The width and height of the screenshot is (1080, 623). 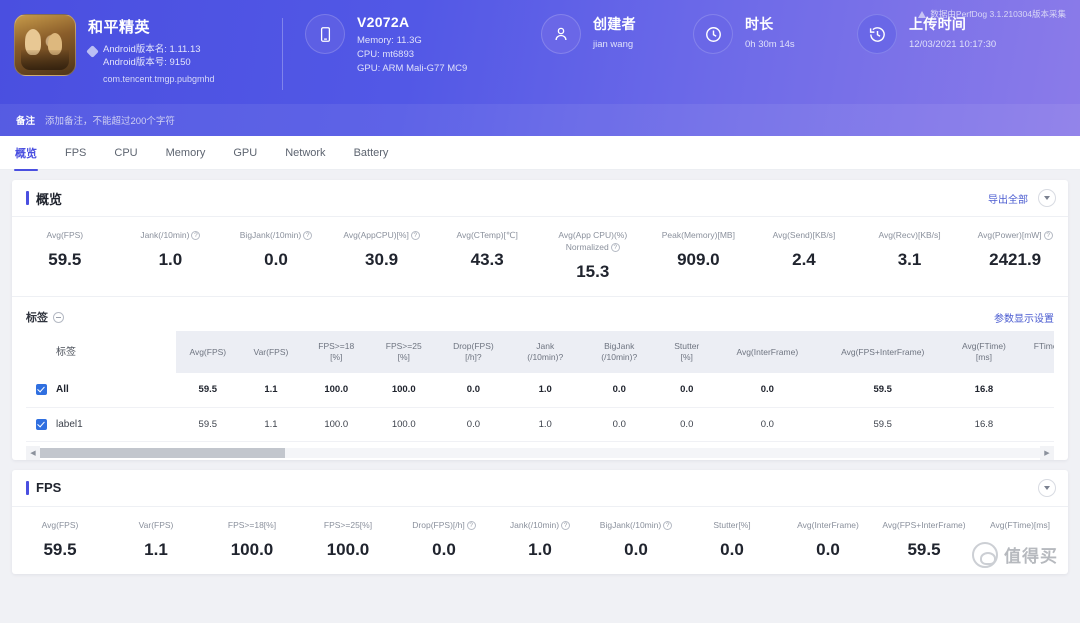 I want to click on tags-table-hscrollbar: ◀ ▶, so click(x=540, y=452).